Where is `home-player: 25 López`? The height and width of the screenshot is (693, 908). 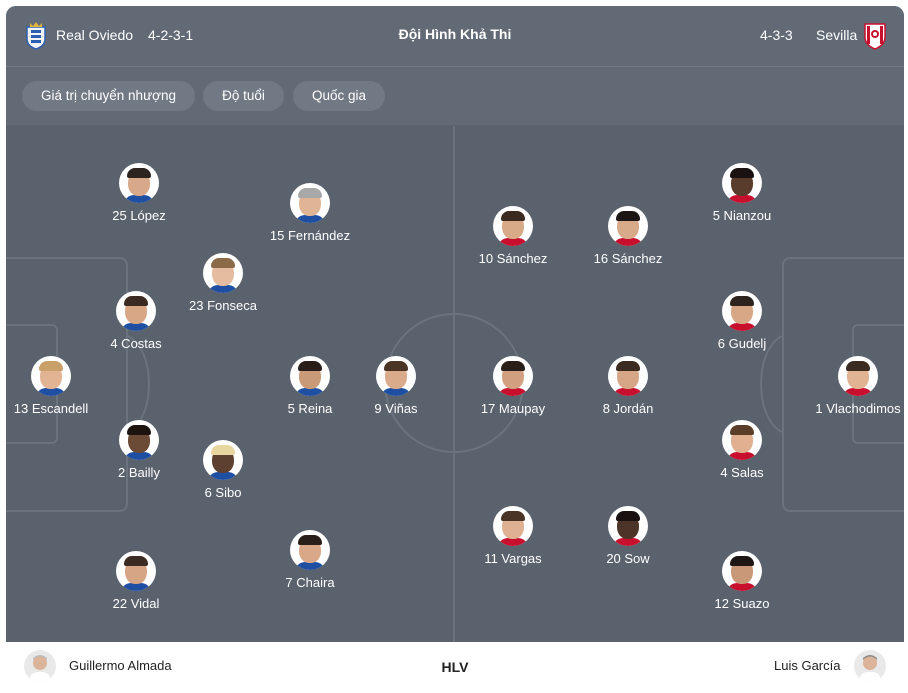
home-player: 25 López is located at coordinates (139, 193).